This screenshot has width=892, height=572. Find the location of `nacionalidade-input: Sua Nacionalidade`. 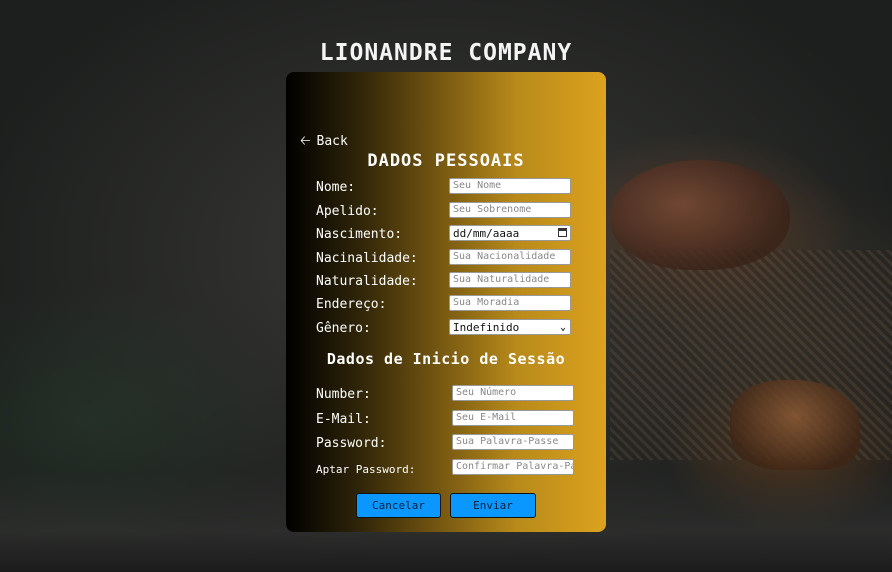

nacionalidade-input: Sua Nacionalidade is located at coordinates (510, 257).